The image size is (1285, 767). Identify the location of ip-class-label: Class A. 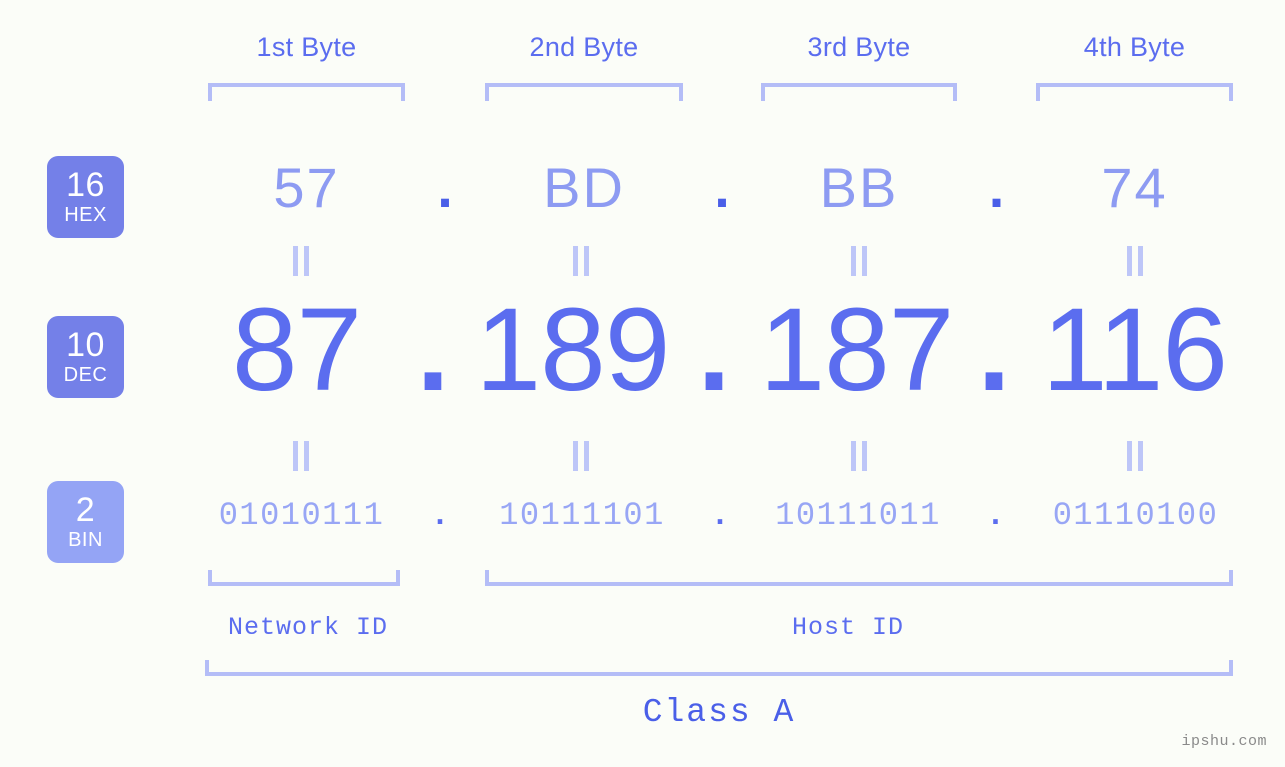
(719, 712).